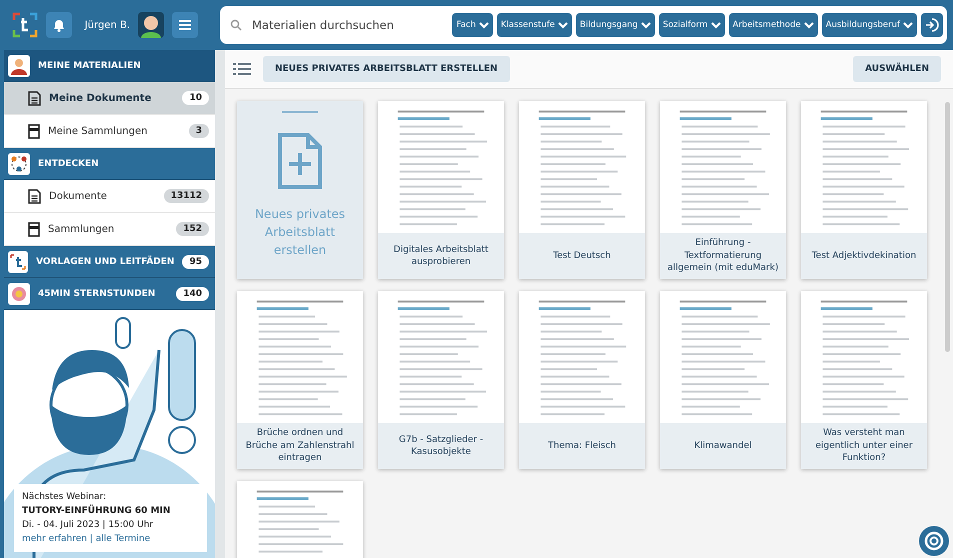  I want to click on sidebar-section: 45MIN STERNSTUNDEN 140, so click(109, 294).